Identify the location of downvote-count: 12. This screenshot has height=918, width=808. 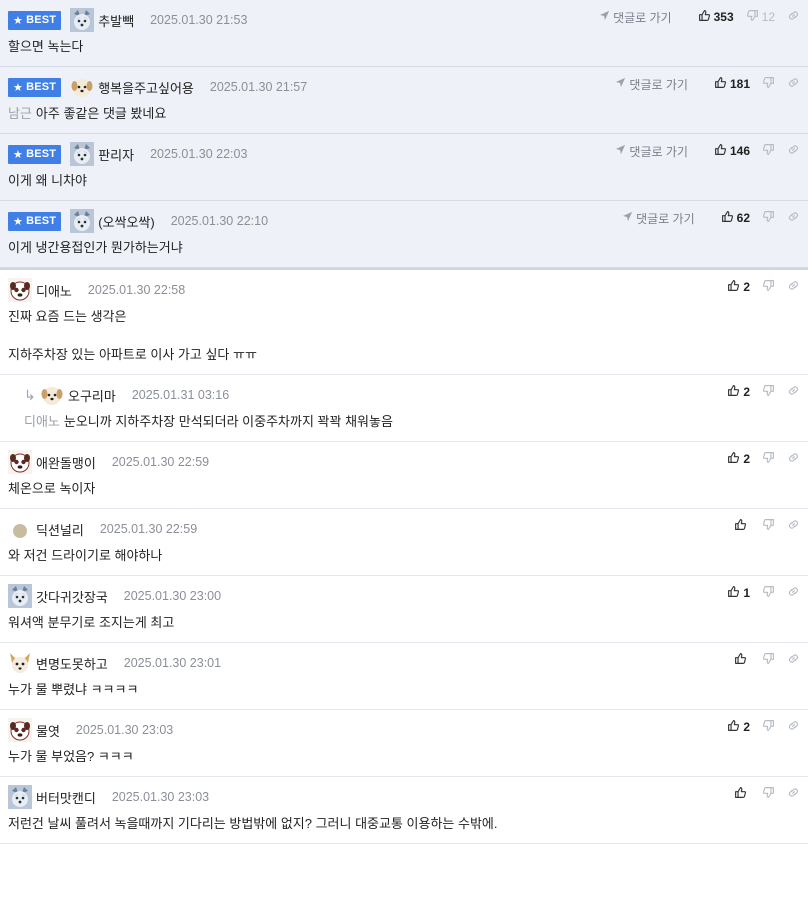
(768, 17).